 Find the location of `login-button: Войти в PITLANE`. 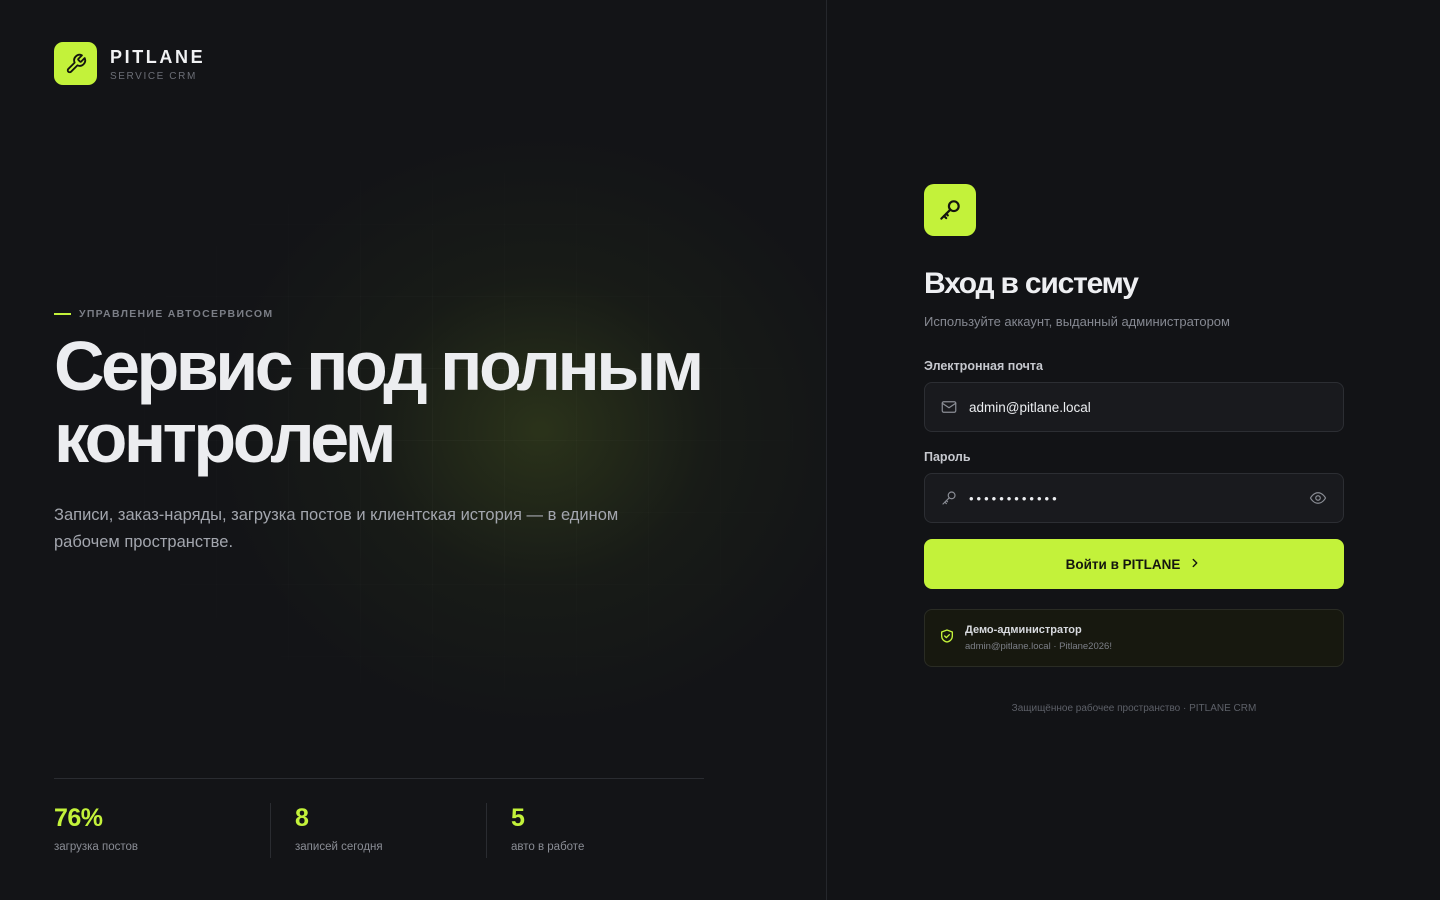

login-button: Войти в PITLANE is located at coordinates (1134, 564).